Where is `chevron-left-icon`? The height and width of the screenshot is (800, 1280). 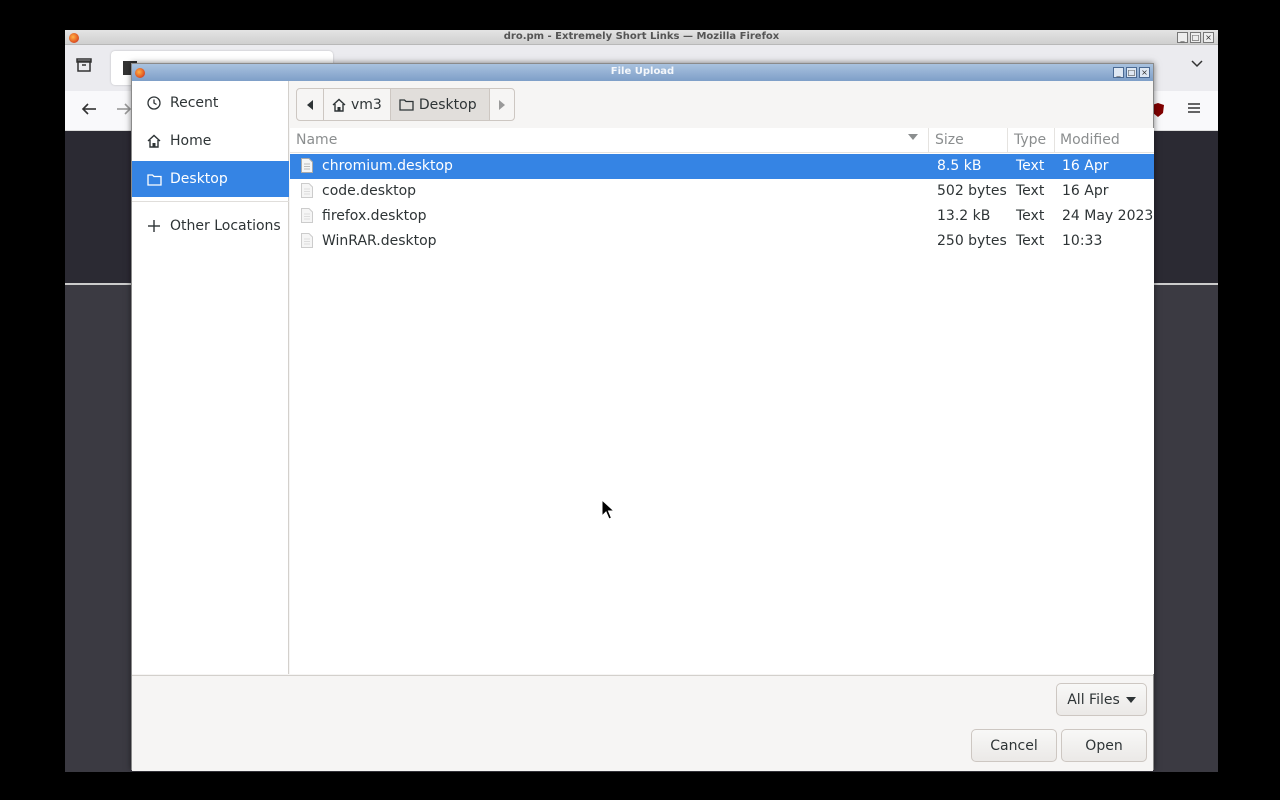 chevron-left-icon is located at coordinates (310, 104).